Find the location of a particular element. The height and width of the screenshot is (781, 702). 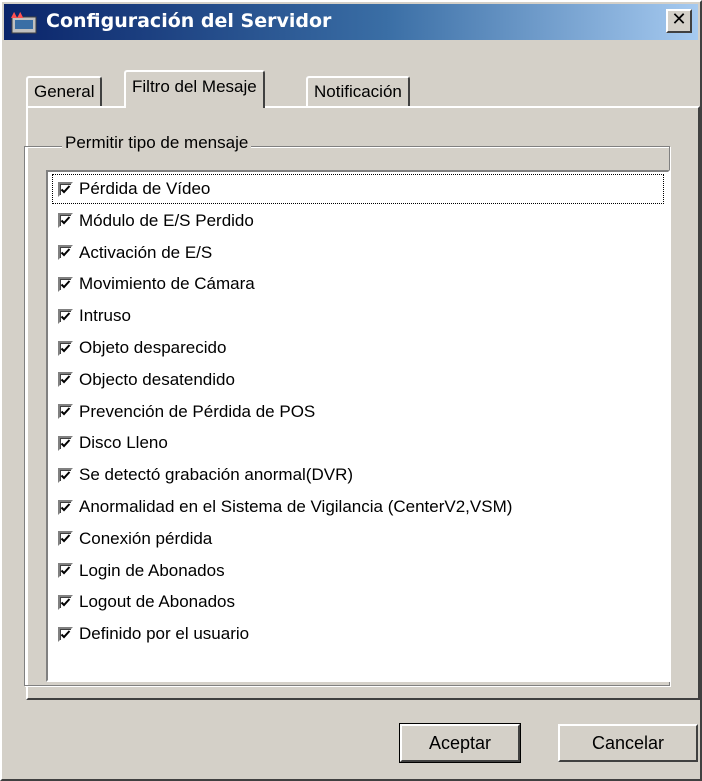

message-type-label: Disco Lleno is located at coordinates (123, 443).